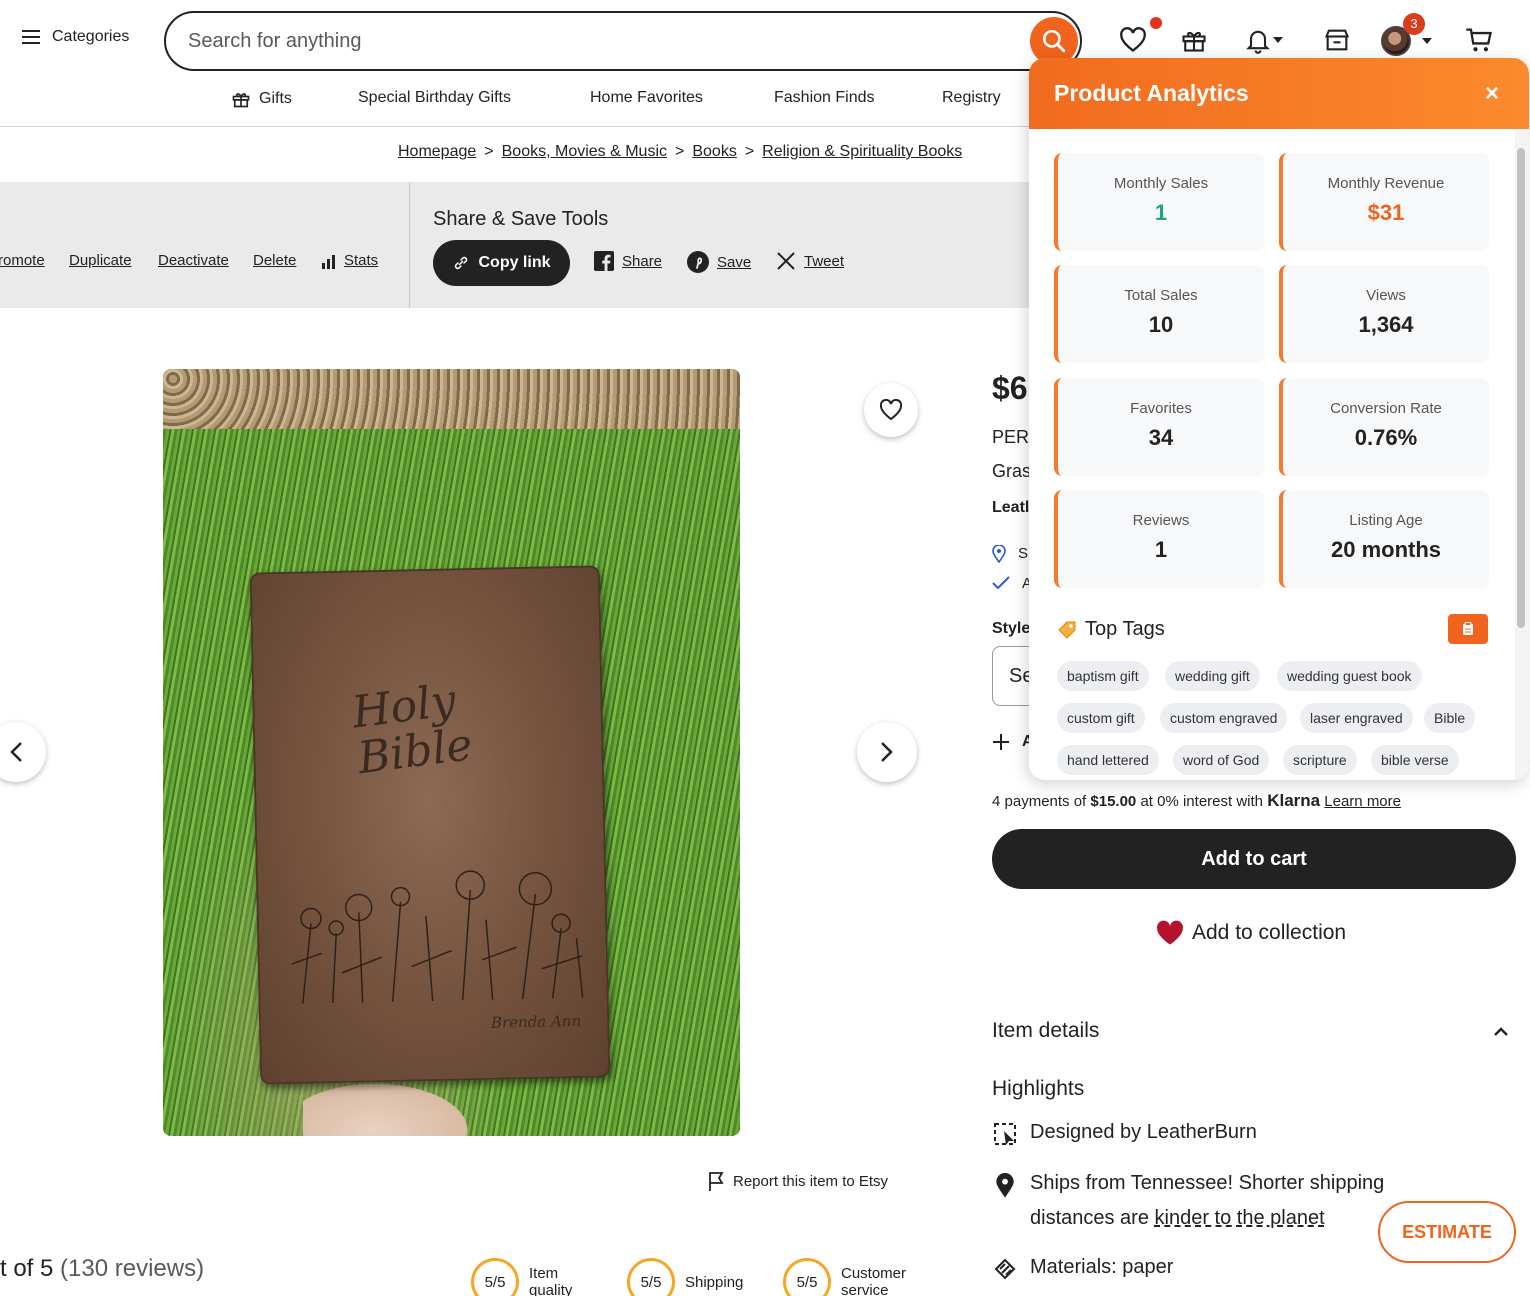  I want to click on stat-value: 34, so click(1161, 437).